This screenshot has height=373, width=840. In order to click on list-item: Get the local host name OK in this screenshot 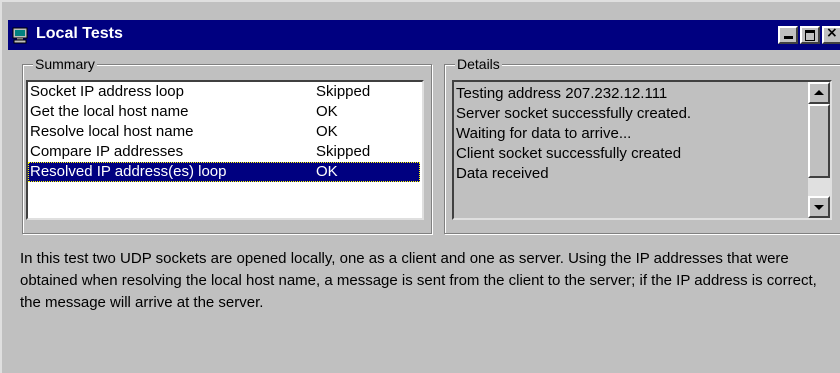, I will do `click(224, 112)`.